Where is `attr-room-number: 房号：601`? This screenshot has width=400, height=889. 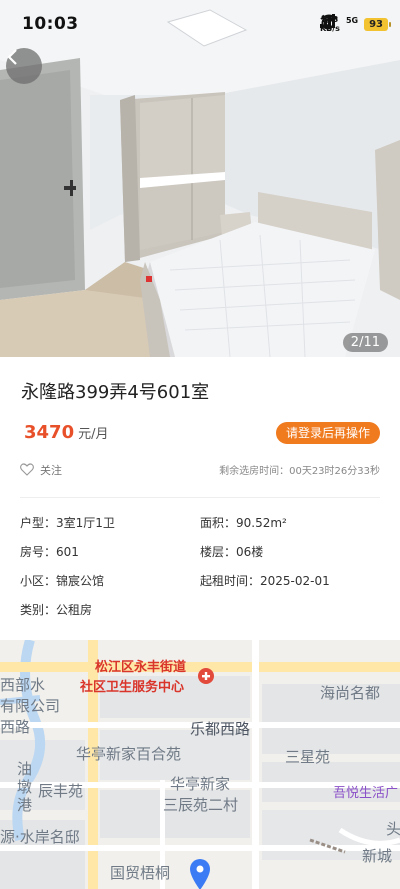
attr-room-number: 房号：601 is located at coordinates (49, 551).